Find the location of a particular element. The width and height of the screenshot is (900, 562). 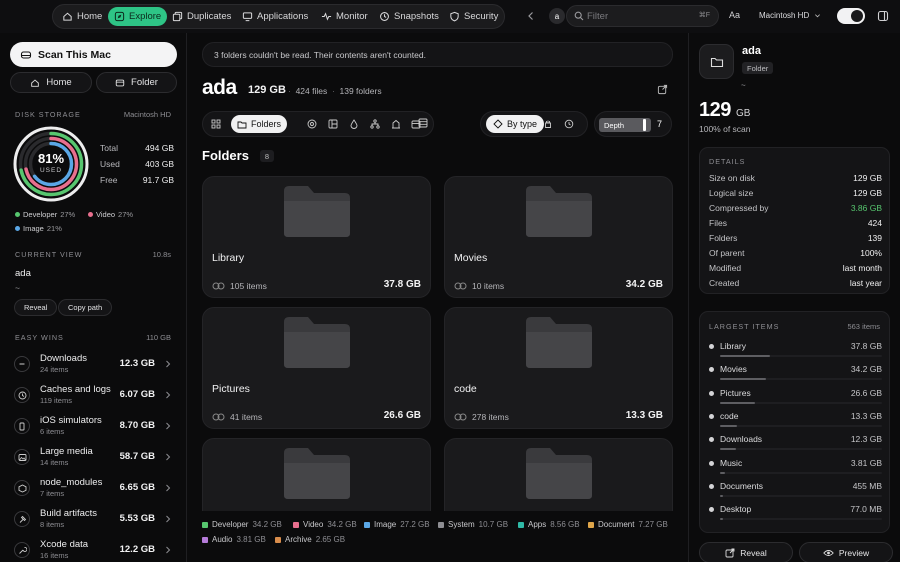

type-legend-archive: Archive 2.65 GB is located at coordinates (310, 539).